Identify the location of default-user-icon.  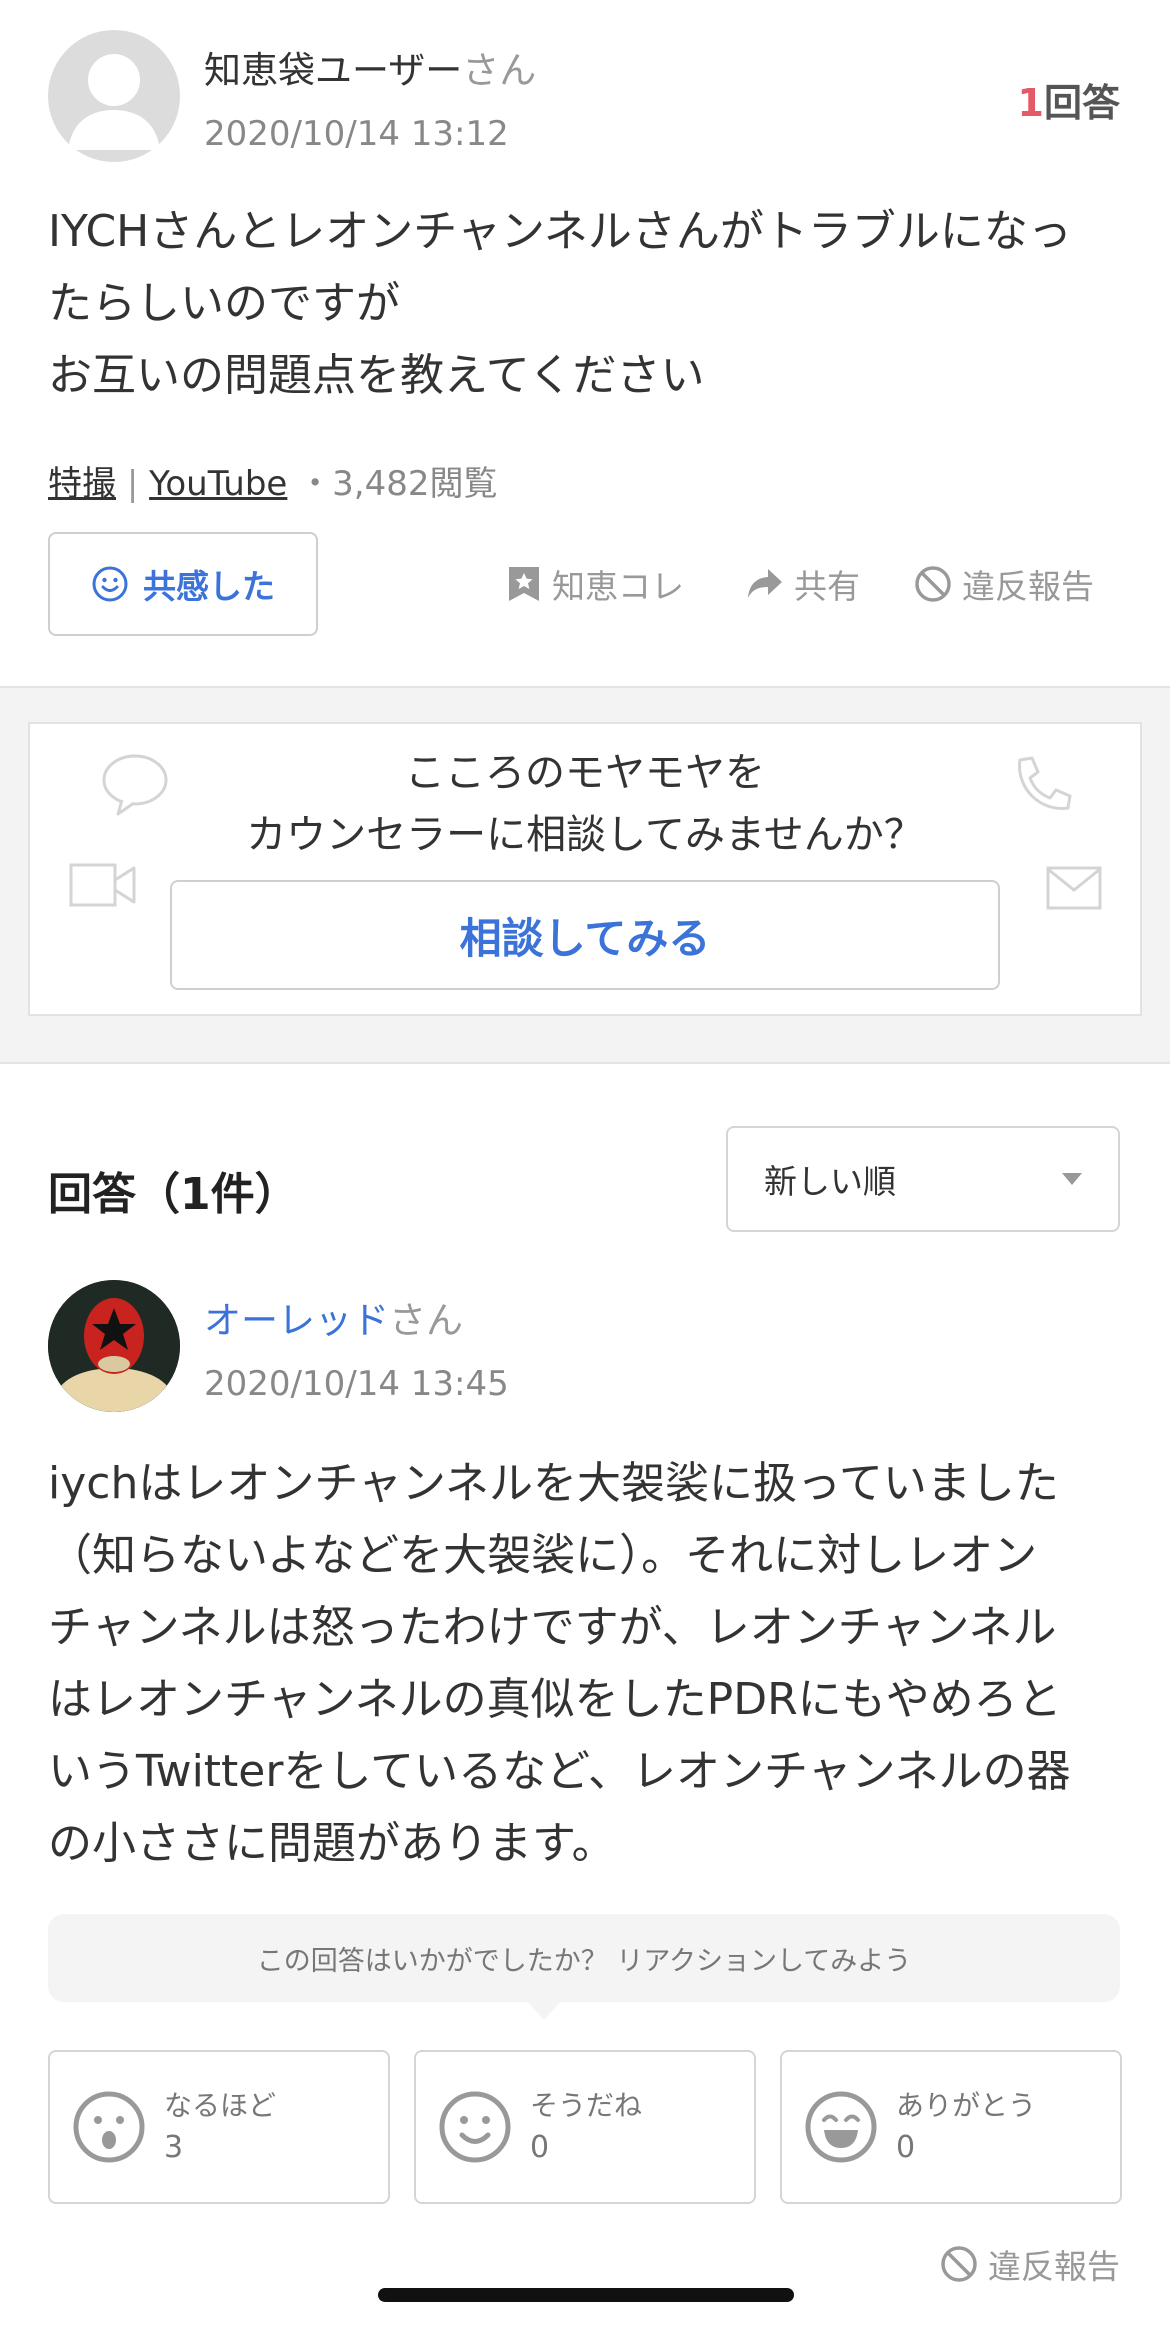
(114, 102).